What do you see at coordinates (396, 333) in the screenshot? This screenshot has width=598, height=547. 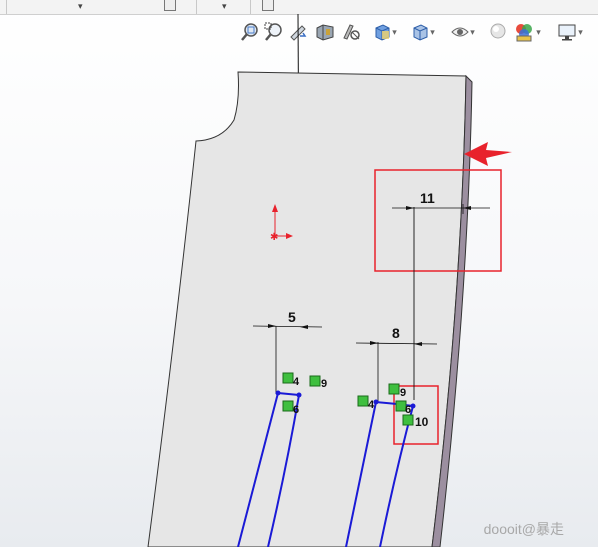 I see `dimension-8-text: 8` at bounding box center [396, 333].